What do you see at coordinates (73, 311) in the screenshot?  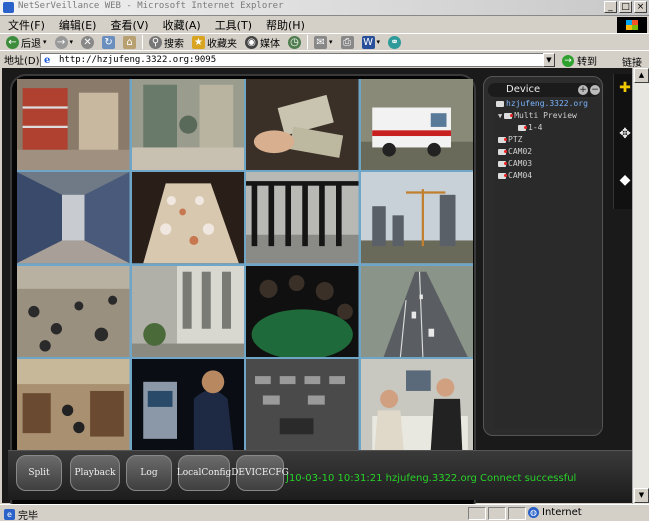 I see `video-tile-crowded-hall` at bounding box center [73, 311].